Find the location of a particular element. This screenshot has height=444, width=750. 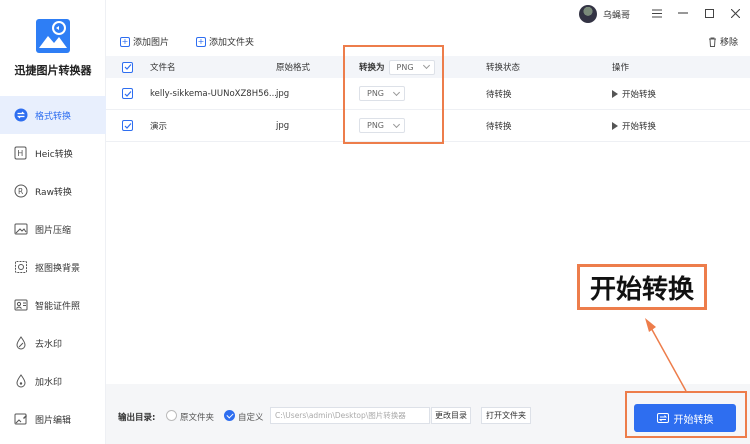

open-folder-button: 打开文件夹 is located at coordinates (506, 415).